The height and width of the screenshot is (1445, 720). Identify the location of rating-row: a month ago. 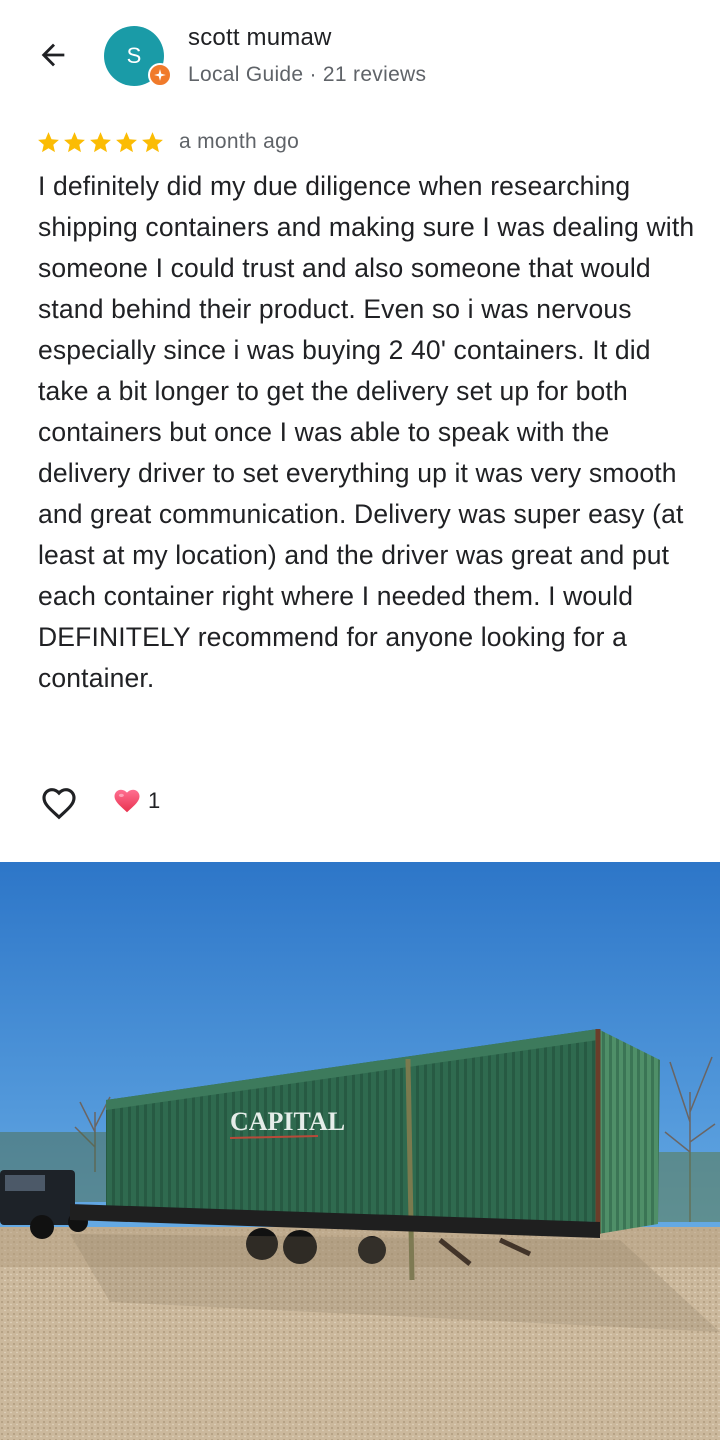
(167, 142).